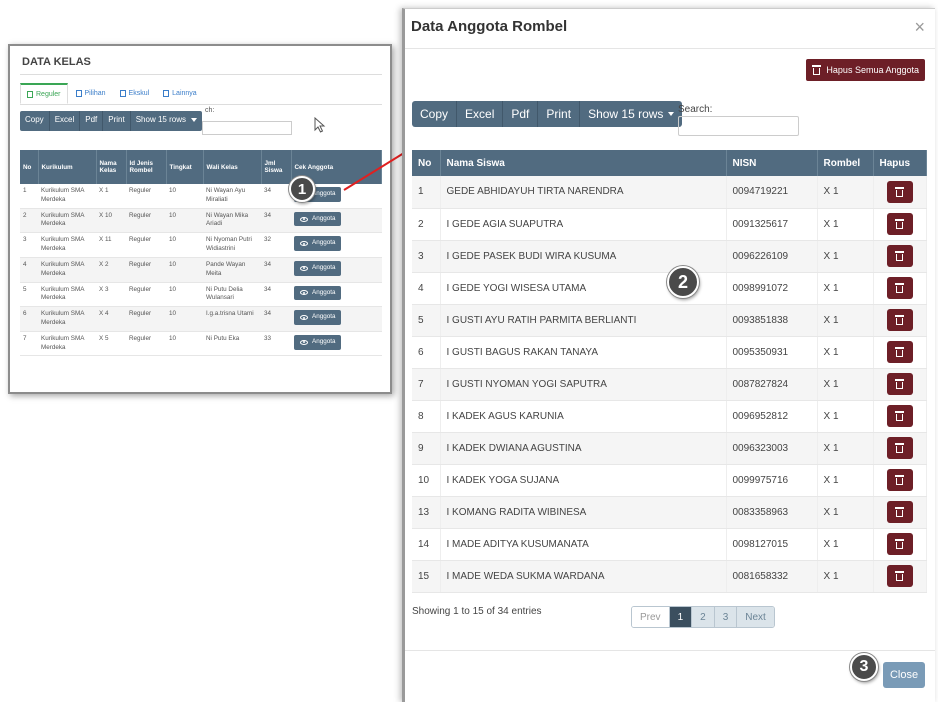  What do you see at coordinates (583, 224) in the screenshot?
I see `cell-nama: I GEDE AGIA SUAPUTRA` at bounding box center [583, 224].